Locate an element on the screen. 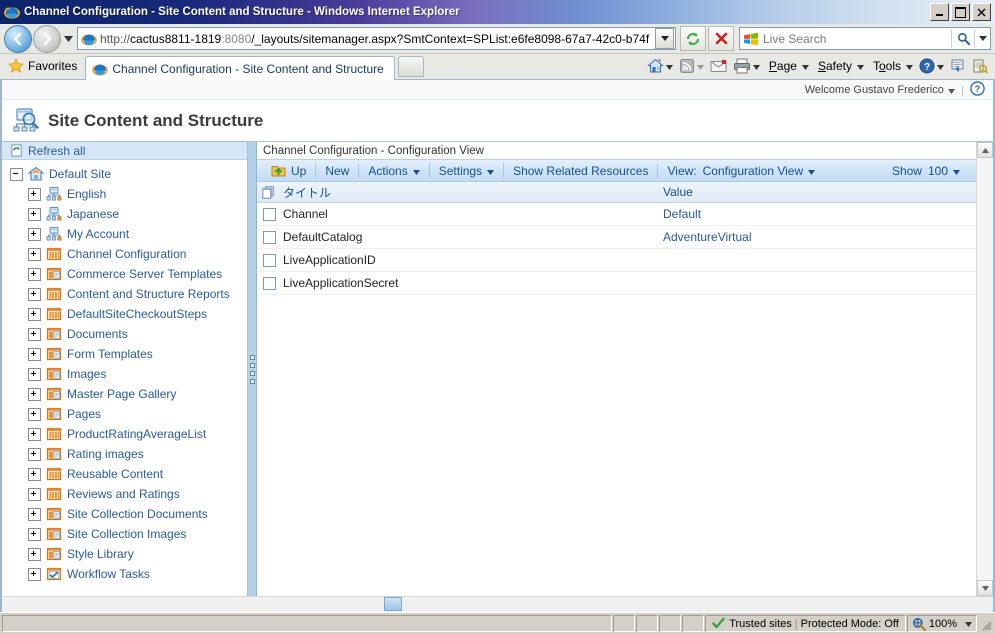 This screenshot has width=995, height=634. refresh-all-button: Refresh all is located at coordinates (124, 151).